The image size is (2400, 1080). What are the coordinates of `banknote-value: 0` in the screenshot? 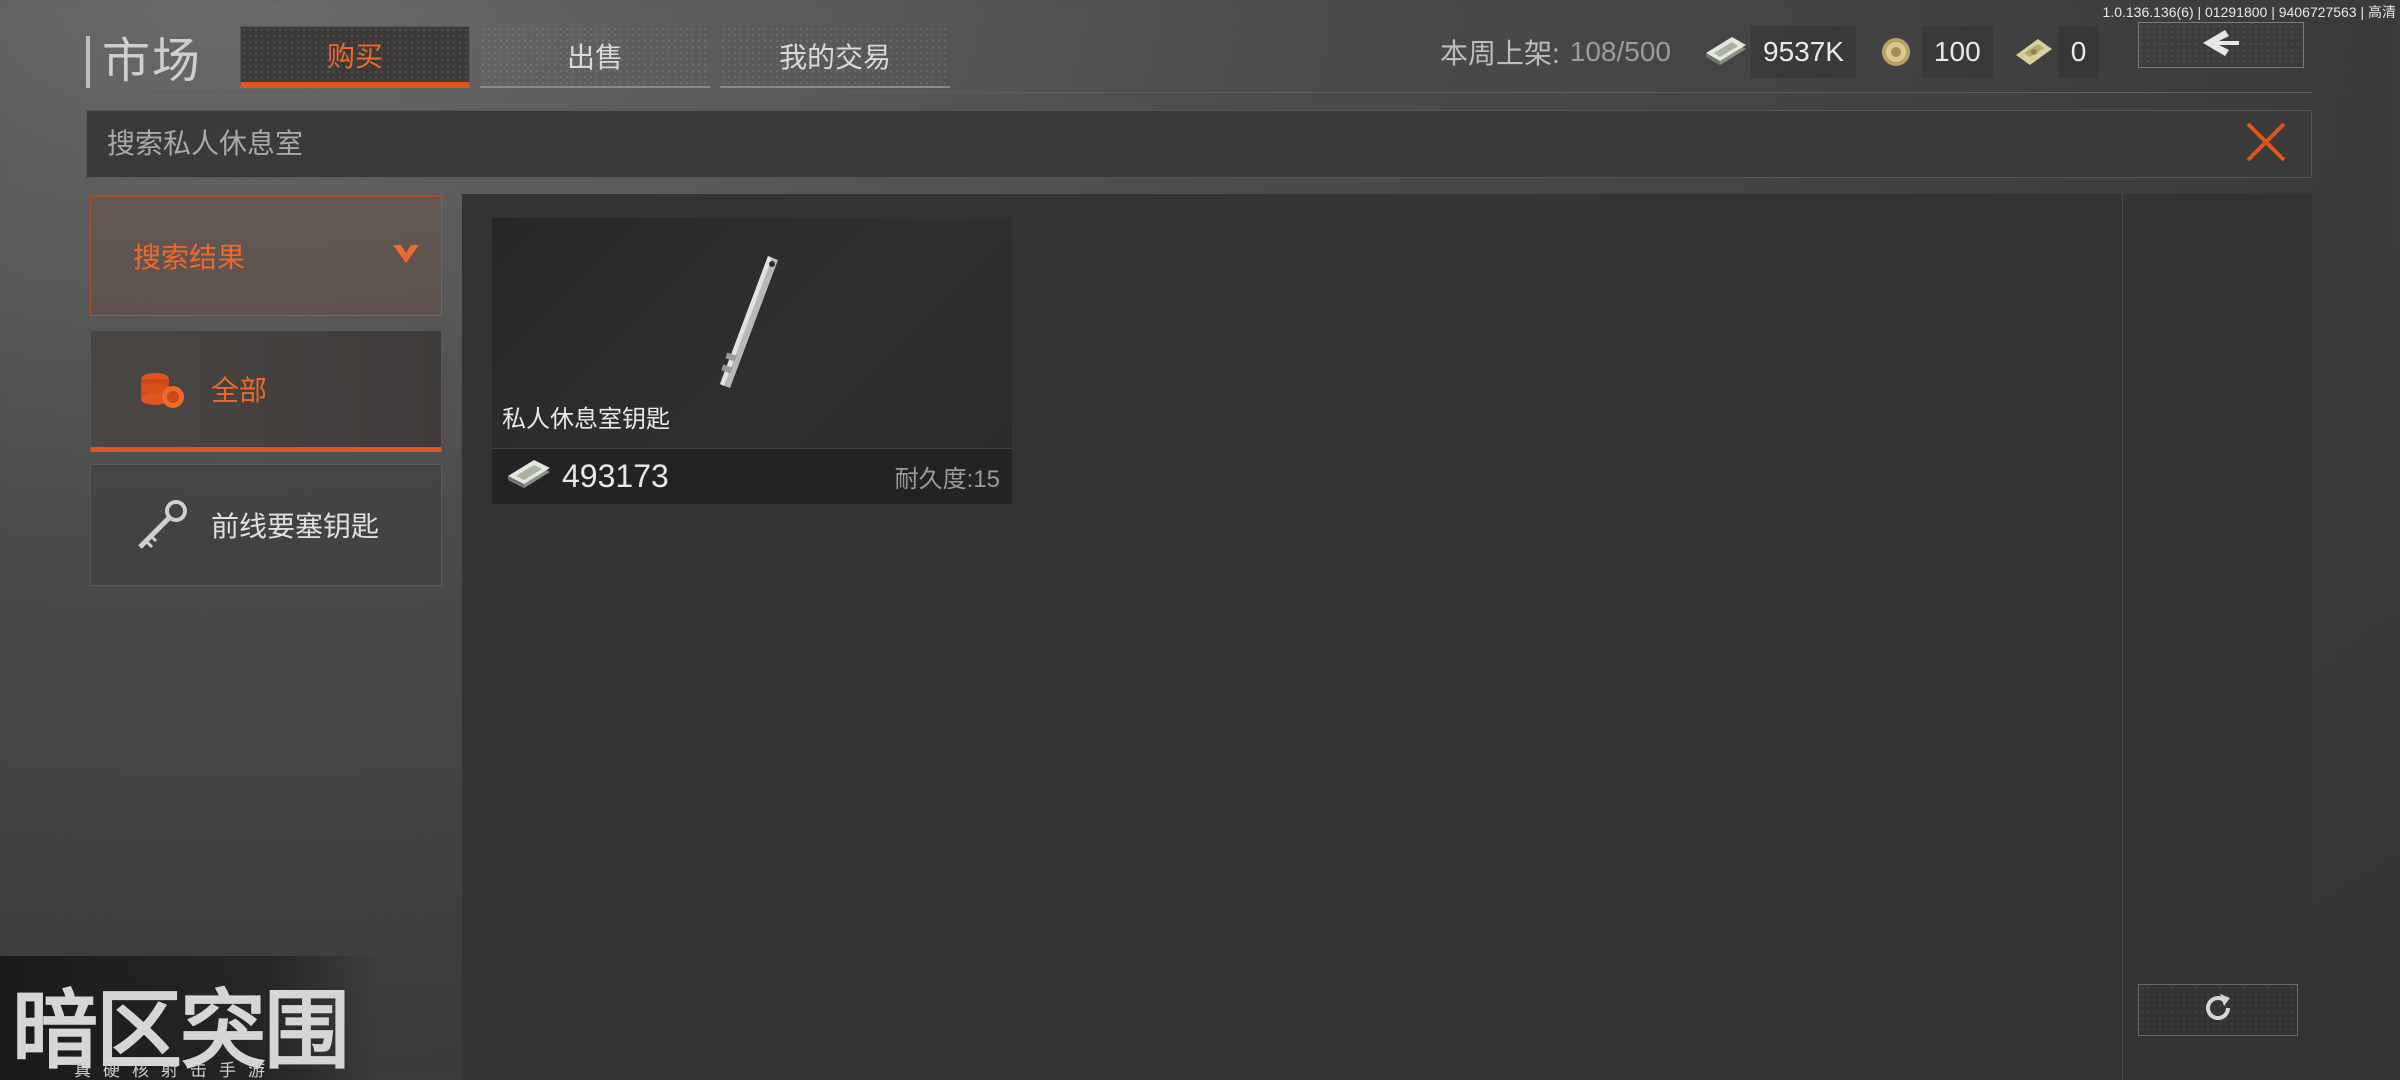 It's located at (2078, 52).